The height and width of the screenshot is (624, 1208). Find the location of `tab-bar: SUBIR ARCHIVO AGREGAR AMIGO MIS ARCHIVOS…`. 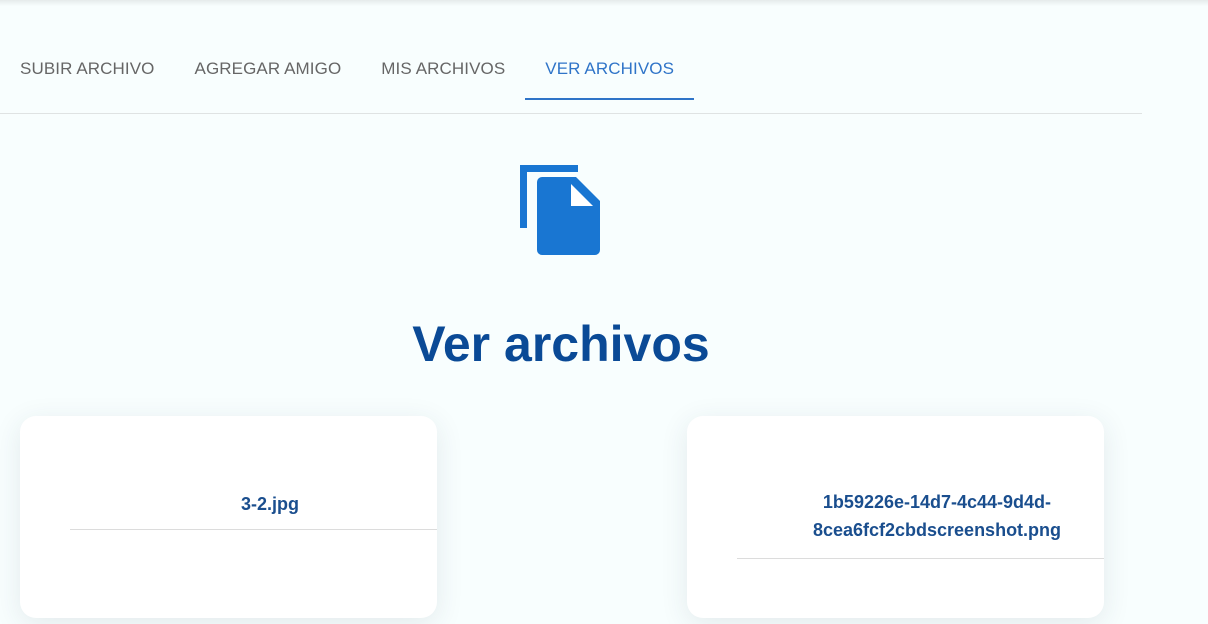

tab-bar: SUBIR ARCHIVO AGREGAR AMIGO MIS ARCHIVOS… is located at coordinates (571, 77).